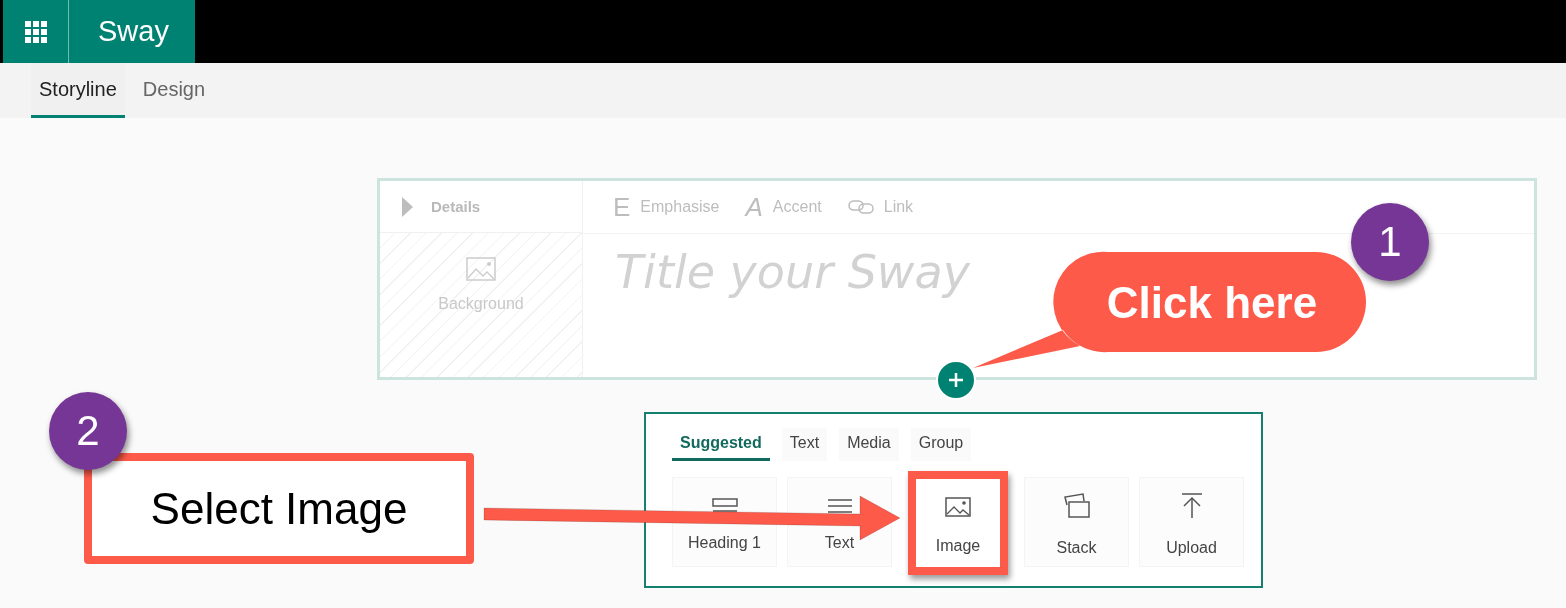  I want to click on content-type-label: Image, so click(958, 546).